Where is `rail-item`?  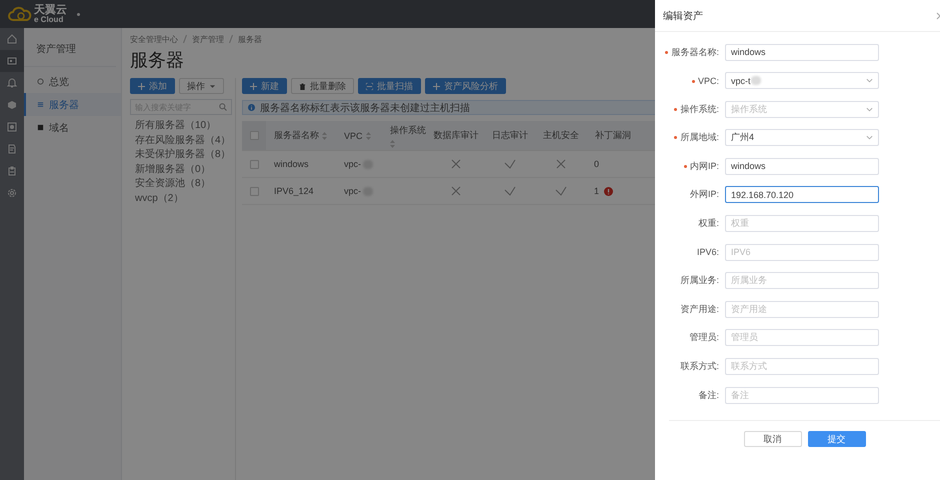
rail-item is located at coordinates (12, 61).